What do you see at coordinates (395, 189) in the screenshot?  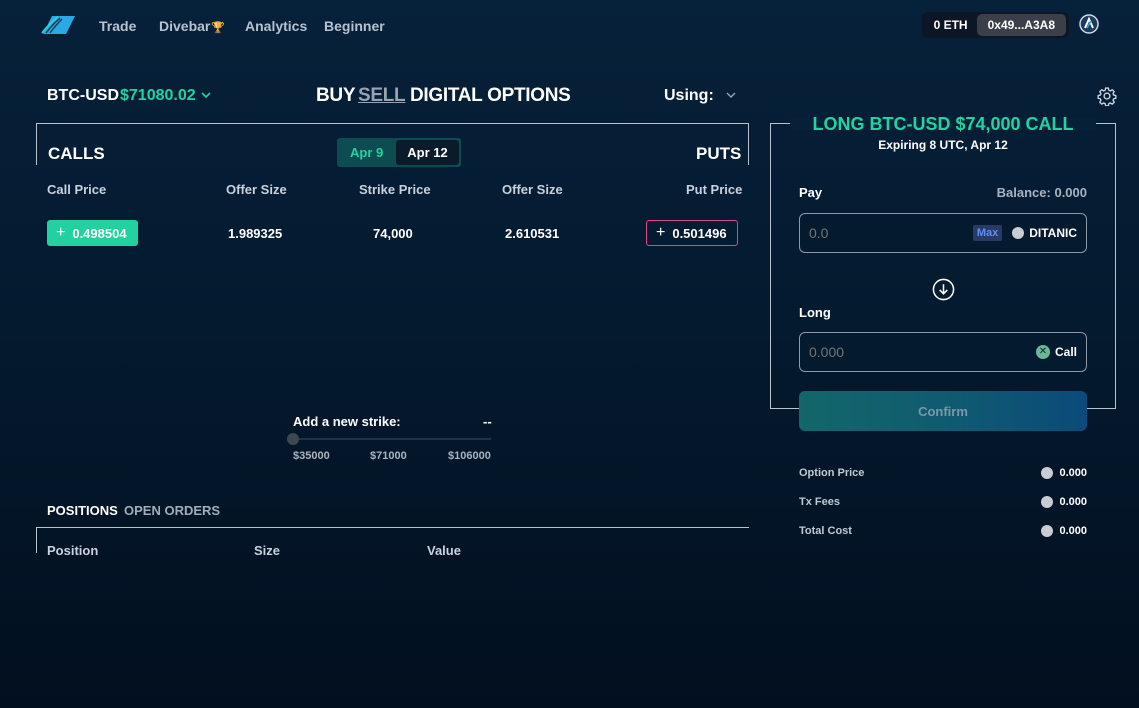 I see `col-strike-price: Strike Price` at bounding box center [395, 189].